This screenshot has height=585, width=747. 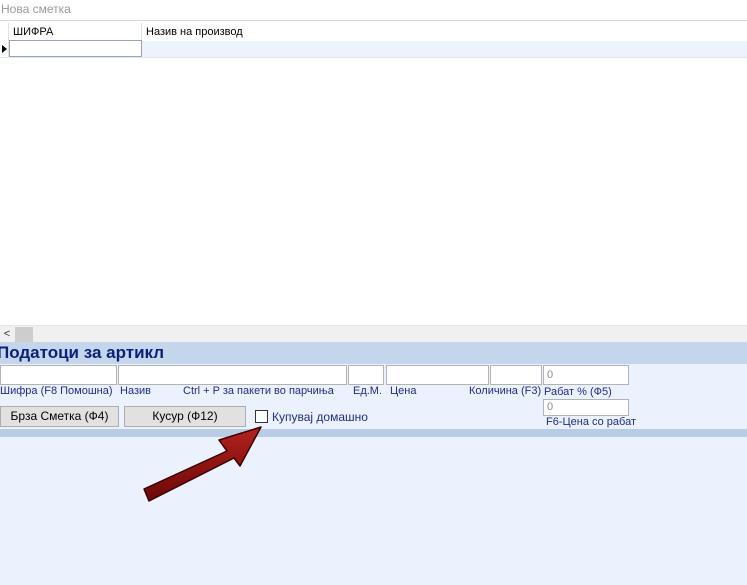 I want to click on panel-divider, so click(x=373, y=433).